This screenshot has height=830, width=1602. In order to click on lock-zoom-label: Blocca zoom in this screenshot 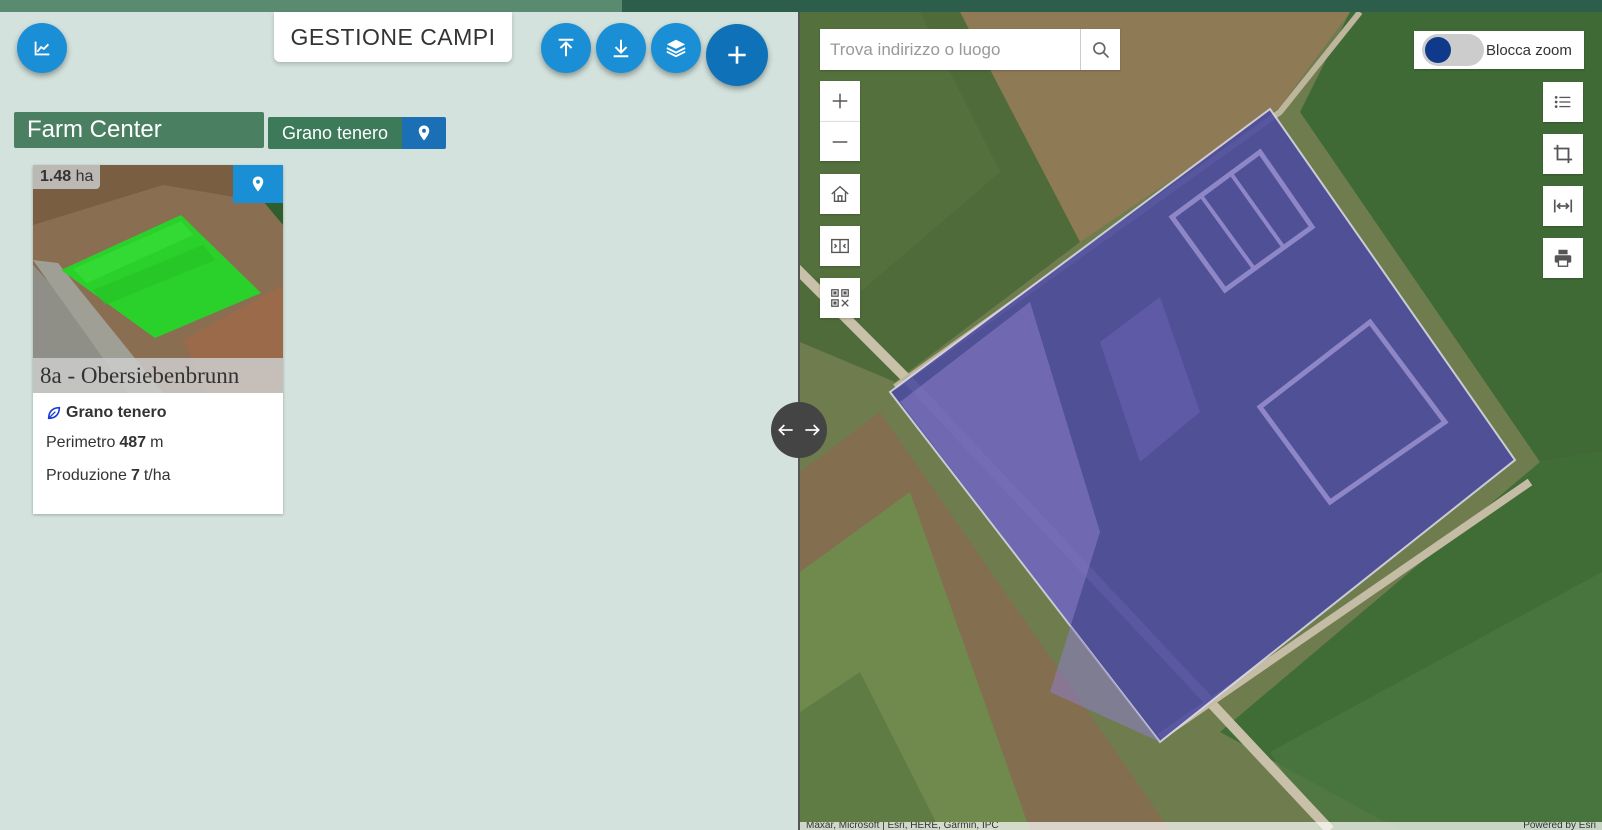, I will do `click(1529, 50)`.